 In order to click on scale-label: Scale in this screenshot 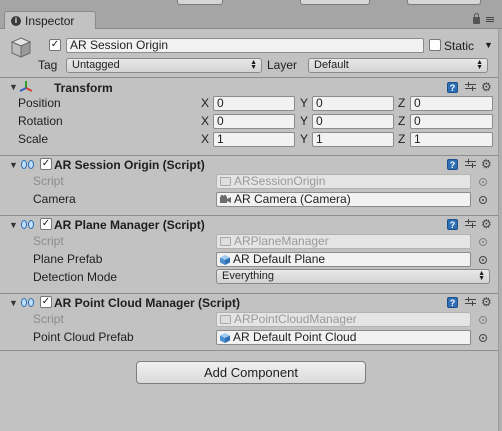, I will do `click(33, 139)`.